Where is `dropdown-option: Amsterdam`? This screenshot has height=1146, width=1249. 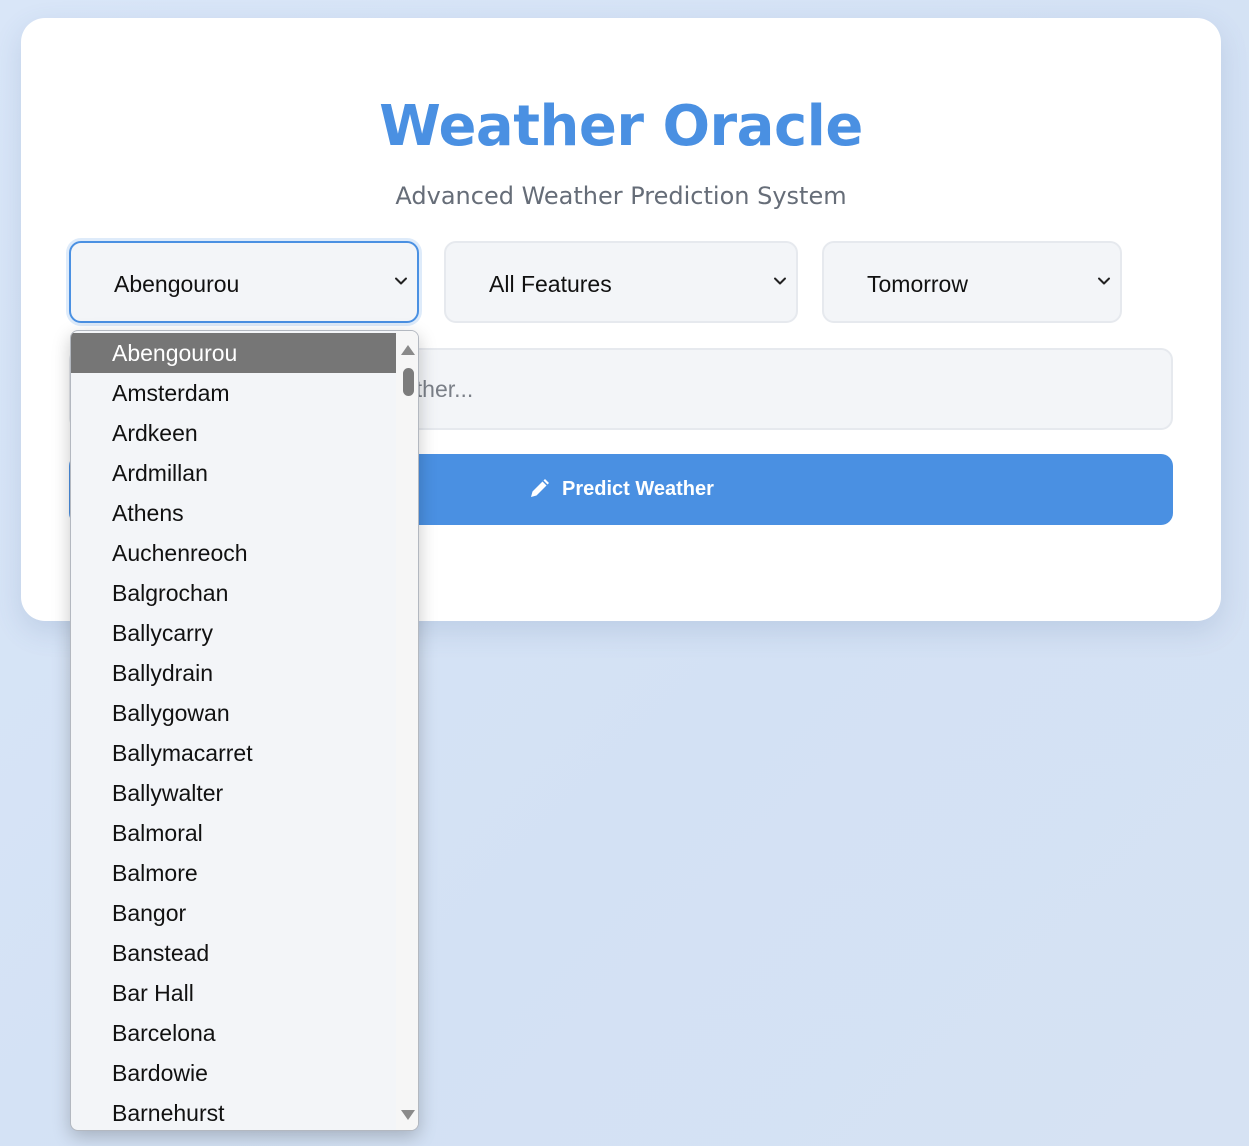 dropdown-option: Amsterdam is located at coordinates (233, 393).